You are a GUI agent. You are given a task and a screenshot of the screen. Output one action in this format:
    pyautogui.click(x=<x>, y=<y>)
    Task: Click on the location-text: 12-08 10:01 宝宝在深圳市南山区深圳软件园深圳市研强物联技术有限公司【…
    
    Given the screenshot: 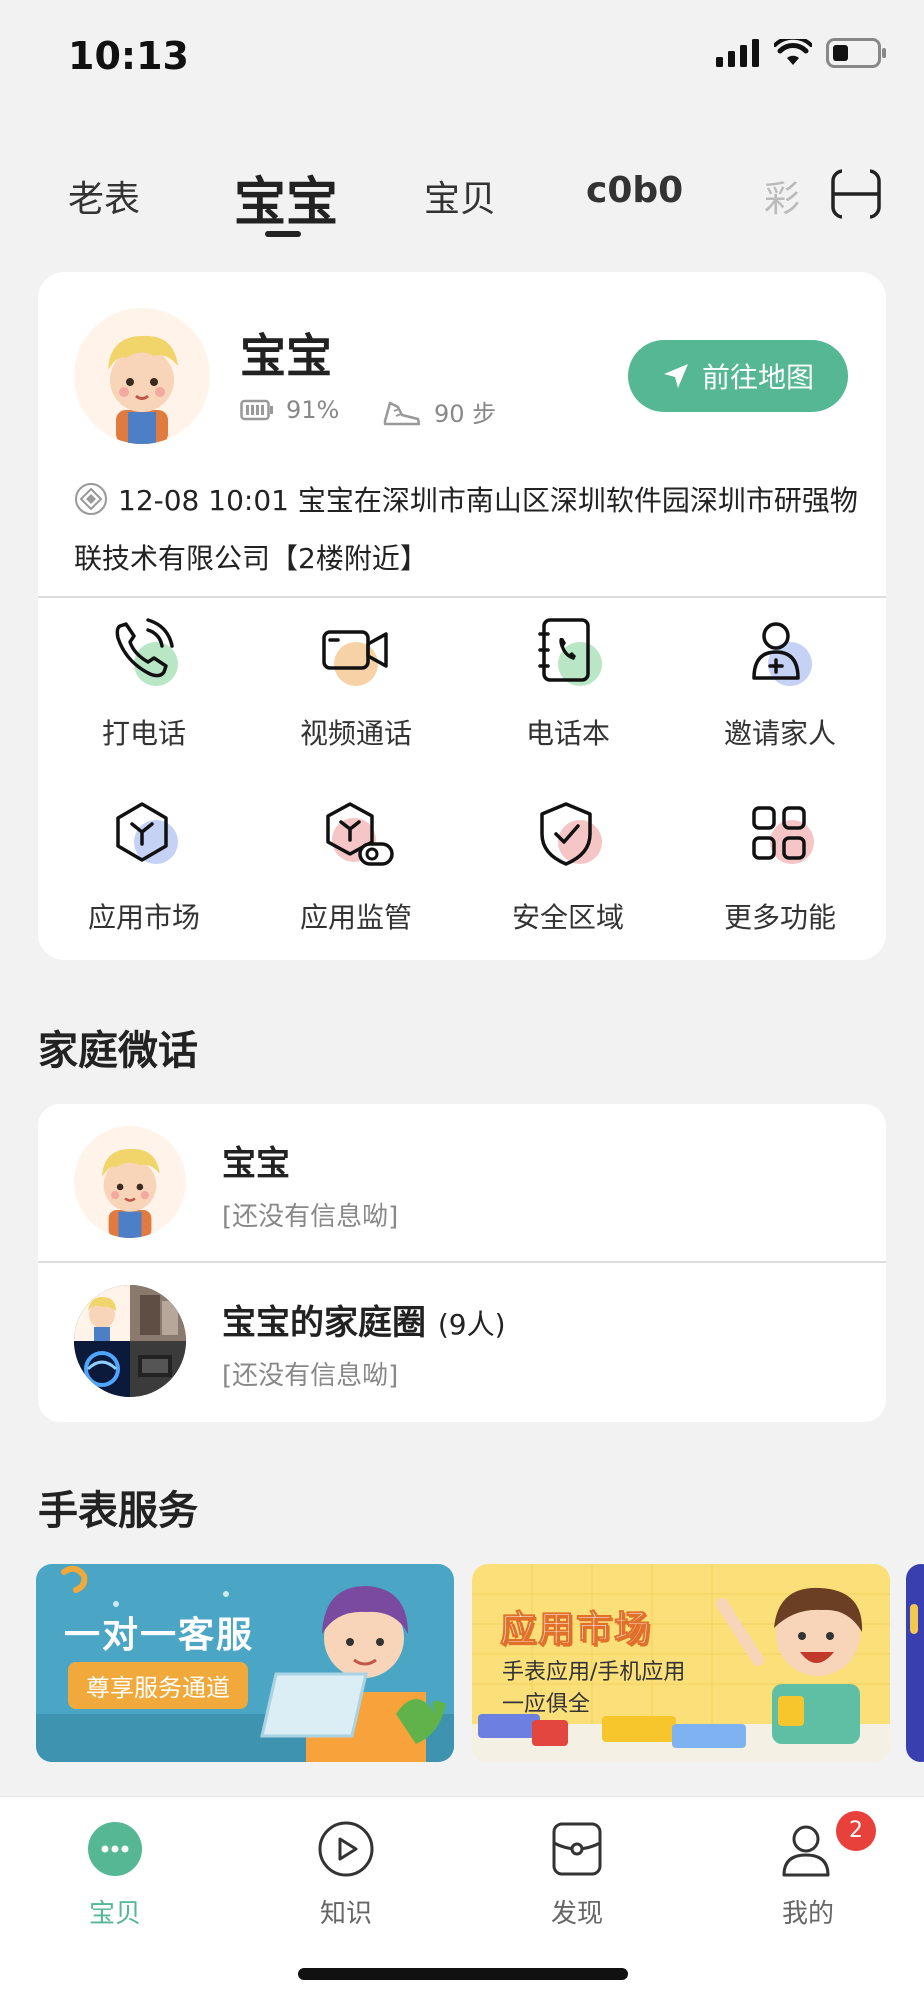 What is the action you would take?
    pyautogui.click(x=466, y=529)
    